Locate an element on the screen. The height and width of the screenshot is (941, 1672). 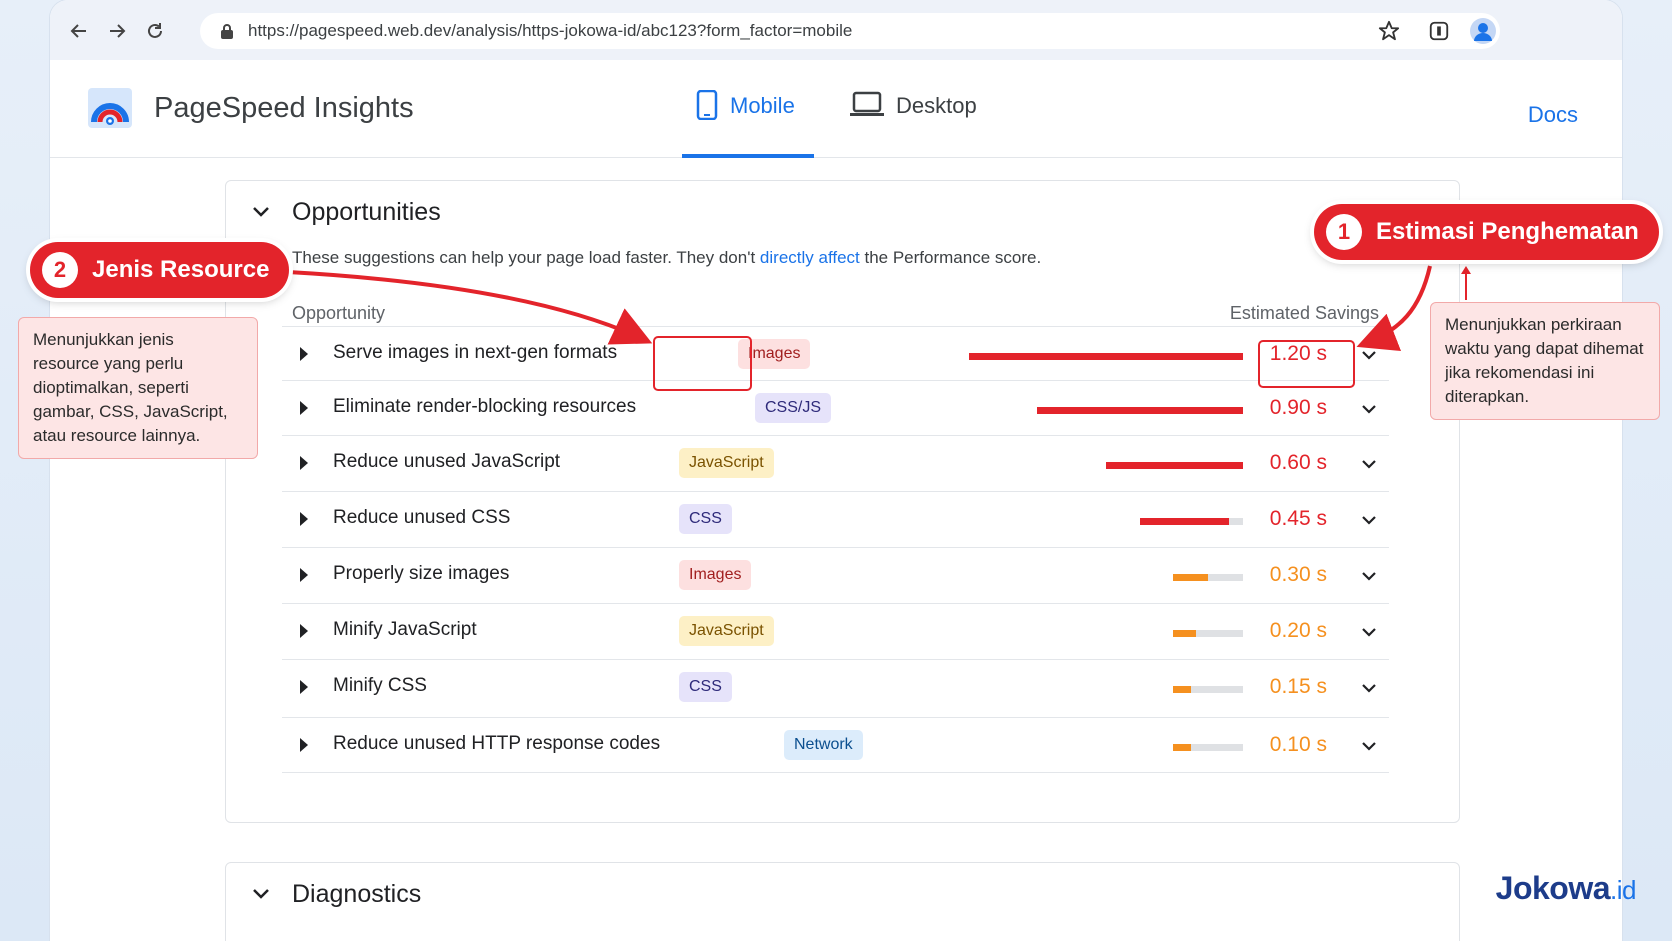
opportunity-title: Serve images in next-gen formats is located at coordinates (475, 352).